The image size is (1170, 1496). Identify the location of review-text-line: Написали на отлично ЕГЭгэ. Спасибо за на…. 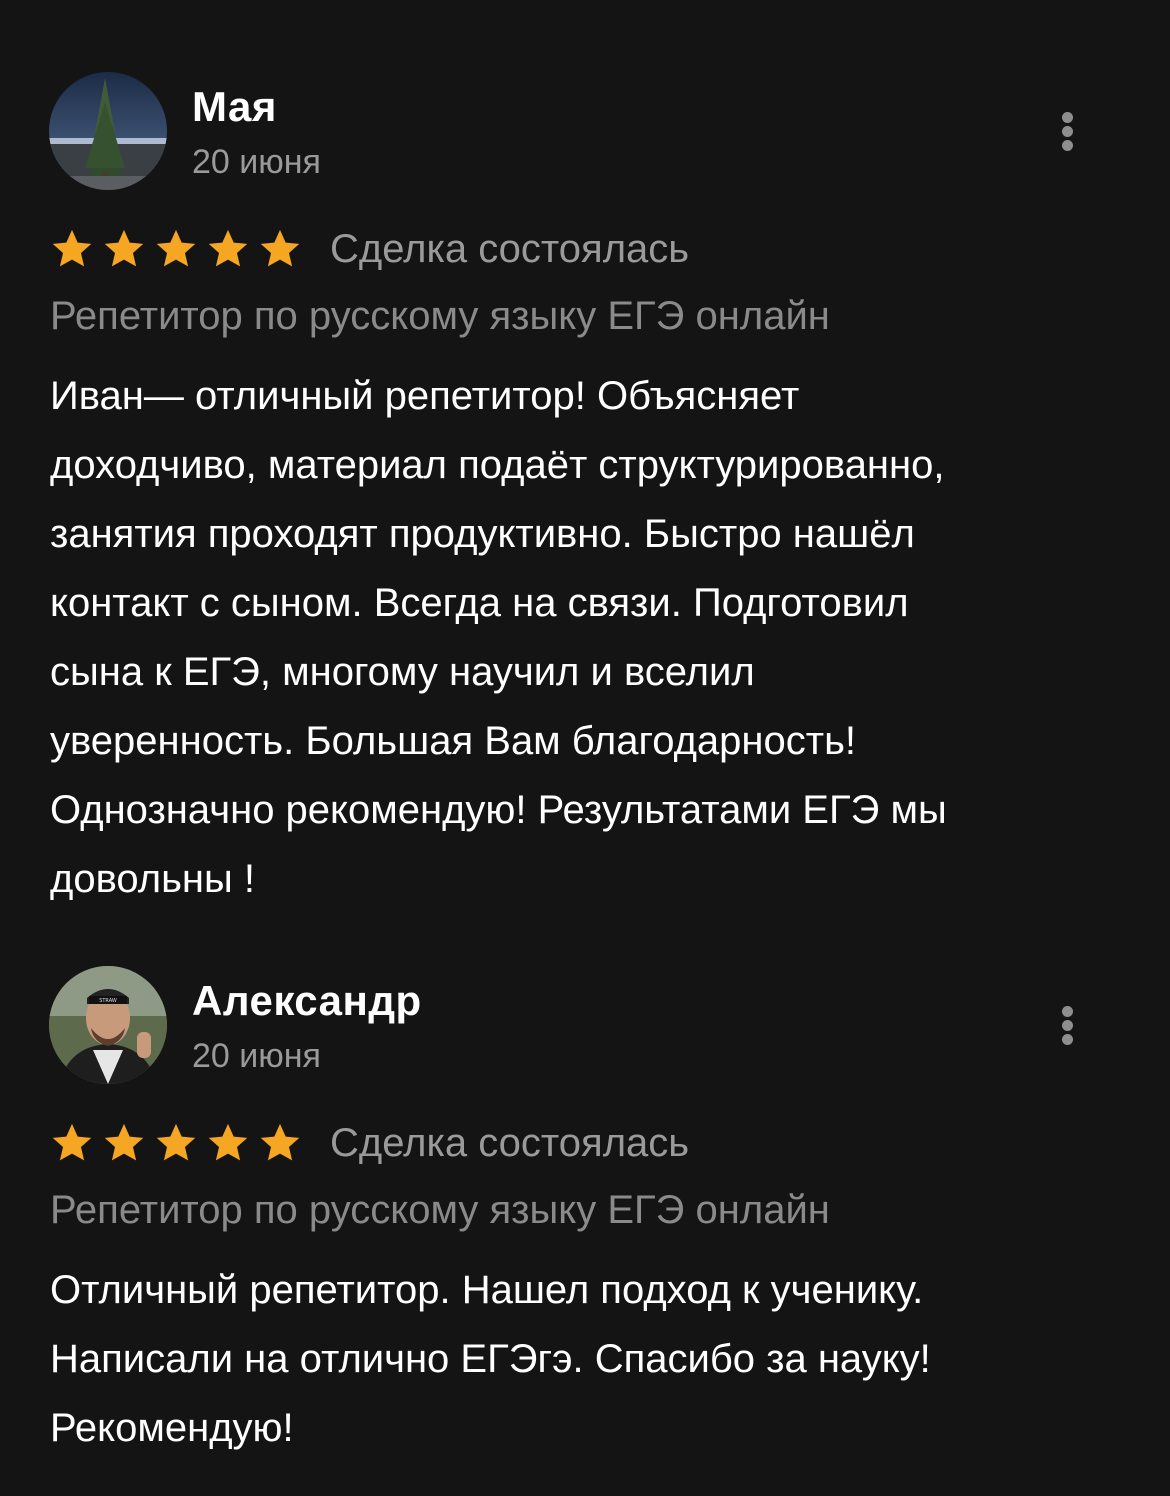
(490, 1359).